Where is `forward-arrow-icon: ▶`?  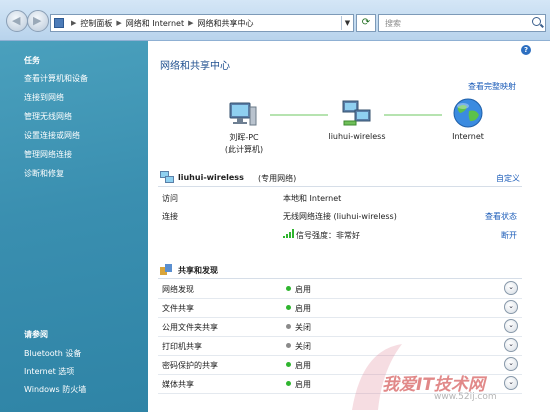 forward-arrow-icon: ▶ is located at coordinates (37, 20).